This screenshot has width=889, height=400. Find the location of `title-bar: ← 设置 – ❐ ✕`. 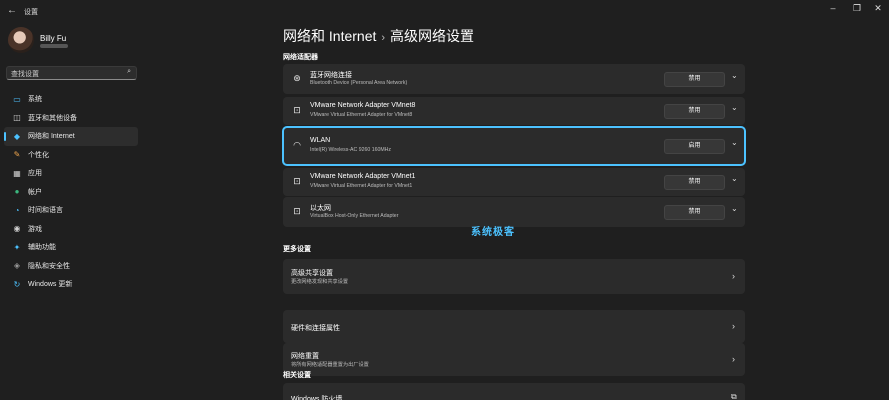

title-bar: ← 设置 – ❐ ✕ is located at coordinates (444, 11).